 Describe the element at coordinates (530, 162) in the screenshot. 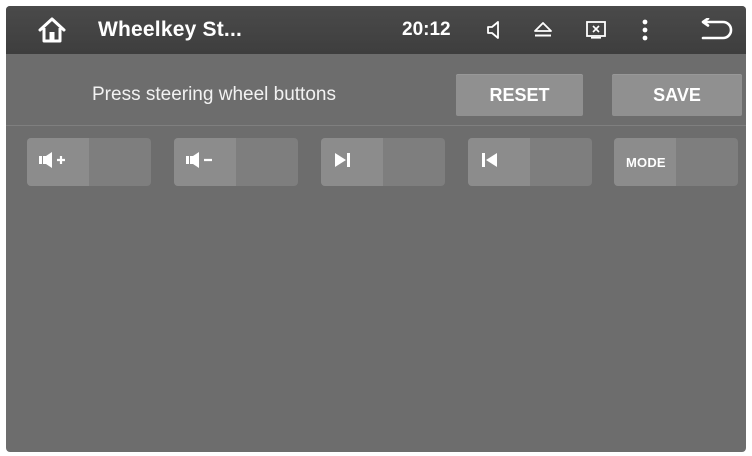

I see `key-previous-track` at that location.